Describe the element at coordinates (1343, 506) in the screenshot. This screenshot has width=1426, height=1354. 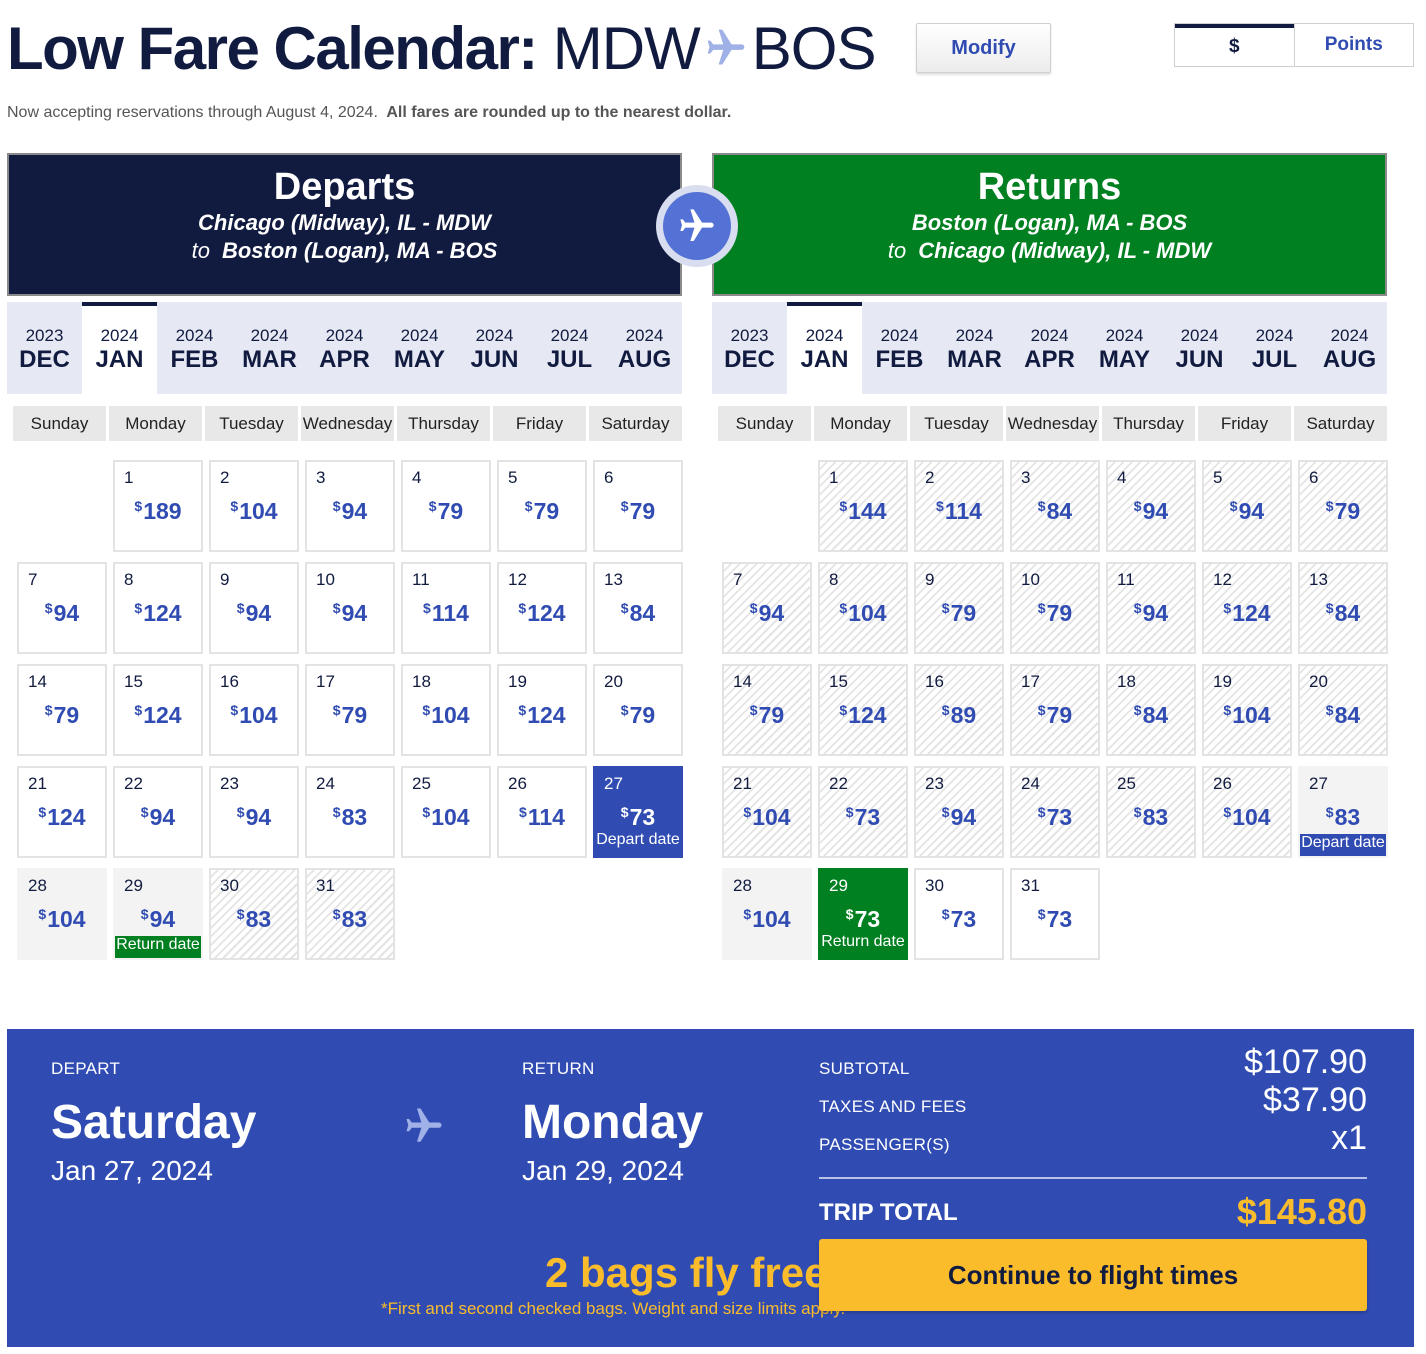
I see `return-day-cell: 6 $79` at that location.